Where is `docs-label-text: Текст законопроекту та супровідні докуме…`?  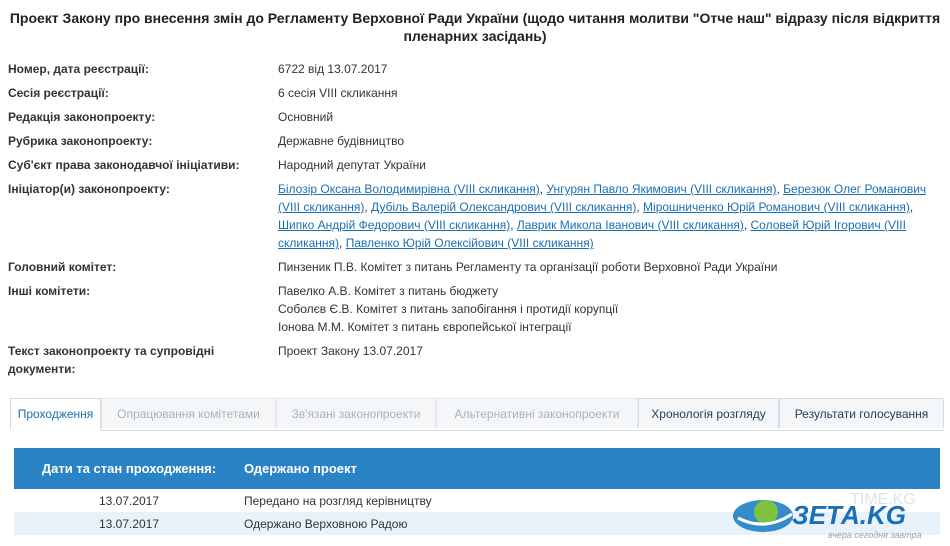
docs-label-text: Текст законопроекту та супровідні докуме… is located at coordinates (111, 360).